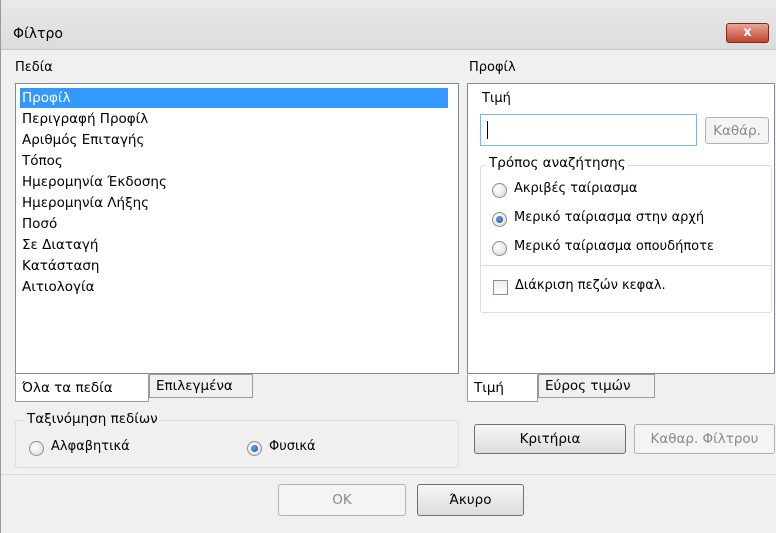 The height and width of the screenshot is (533, 776). Describe the element at coordinates (614, 246) in the screenshot. I see `partial-anywhere-label: Μερικό ταίριασμα οπουδήποτε` at that location.